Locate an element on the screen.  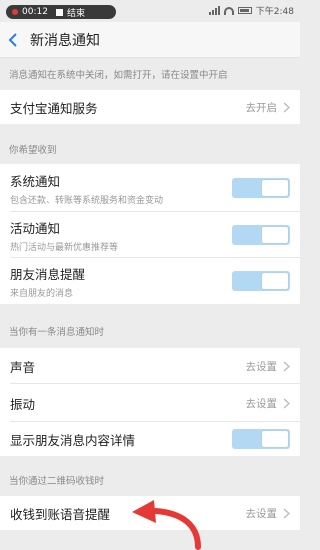
row-title: 振动 is located at coordinates (23, 404).